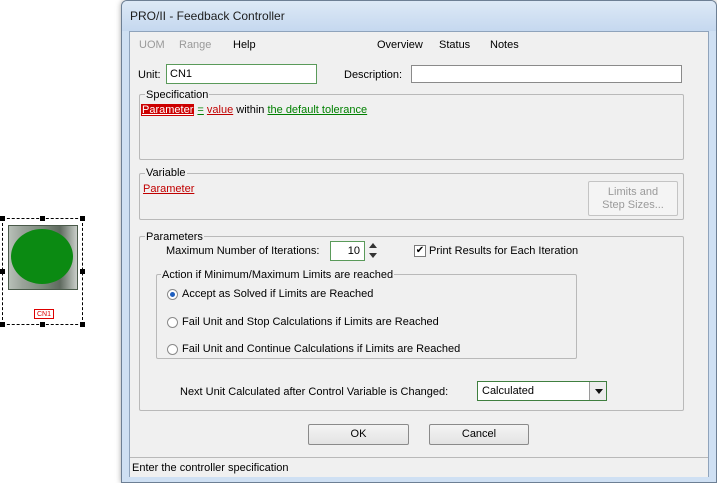  Describe the element at coordinates (172, 322) in the screenshot. I see `fail-stop-radio` at that location.